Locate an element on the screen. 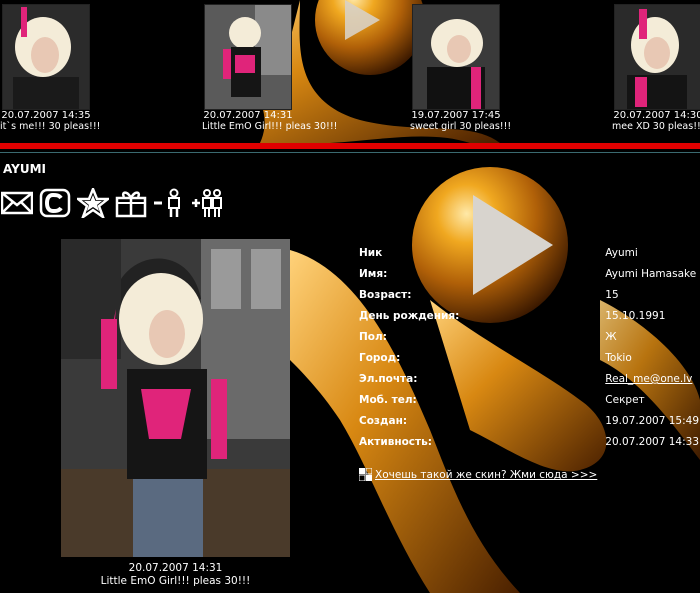  info-row-gender: Пол: Ж is located at coordinates (529, 336).